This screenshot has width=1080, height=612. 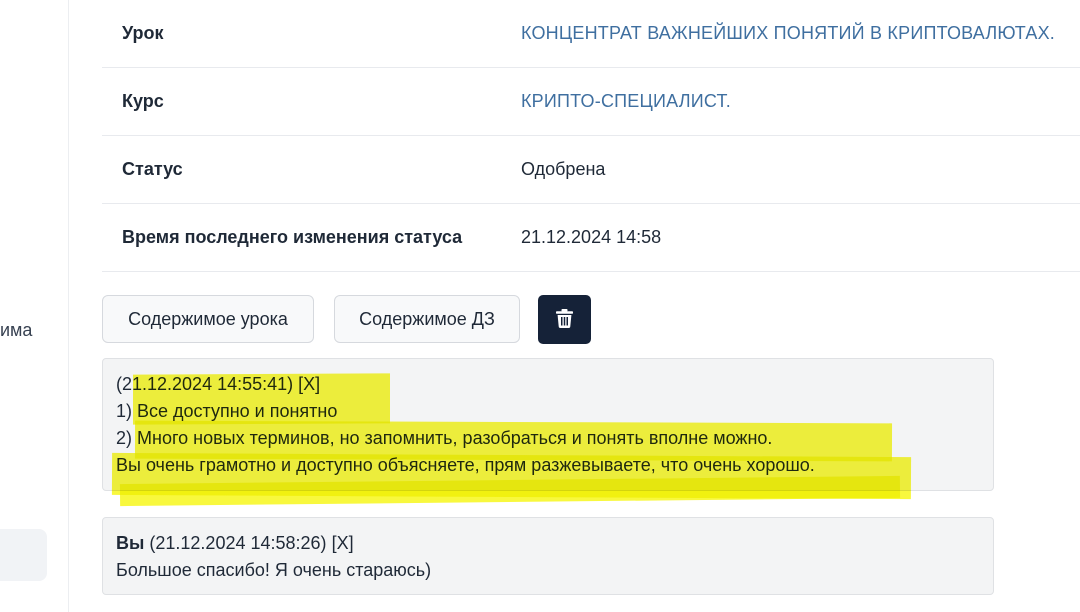 I want to click on info-label-status: Статус, so click(x=152, y=169).